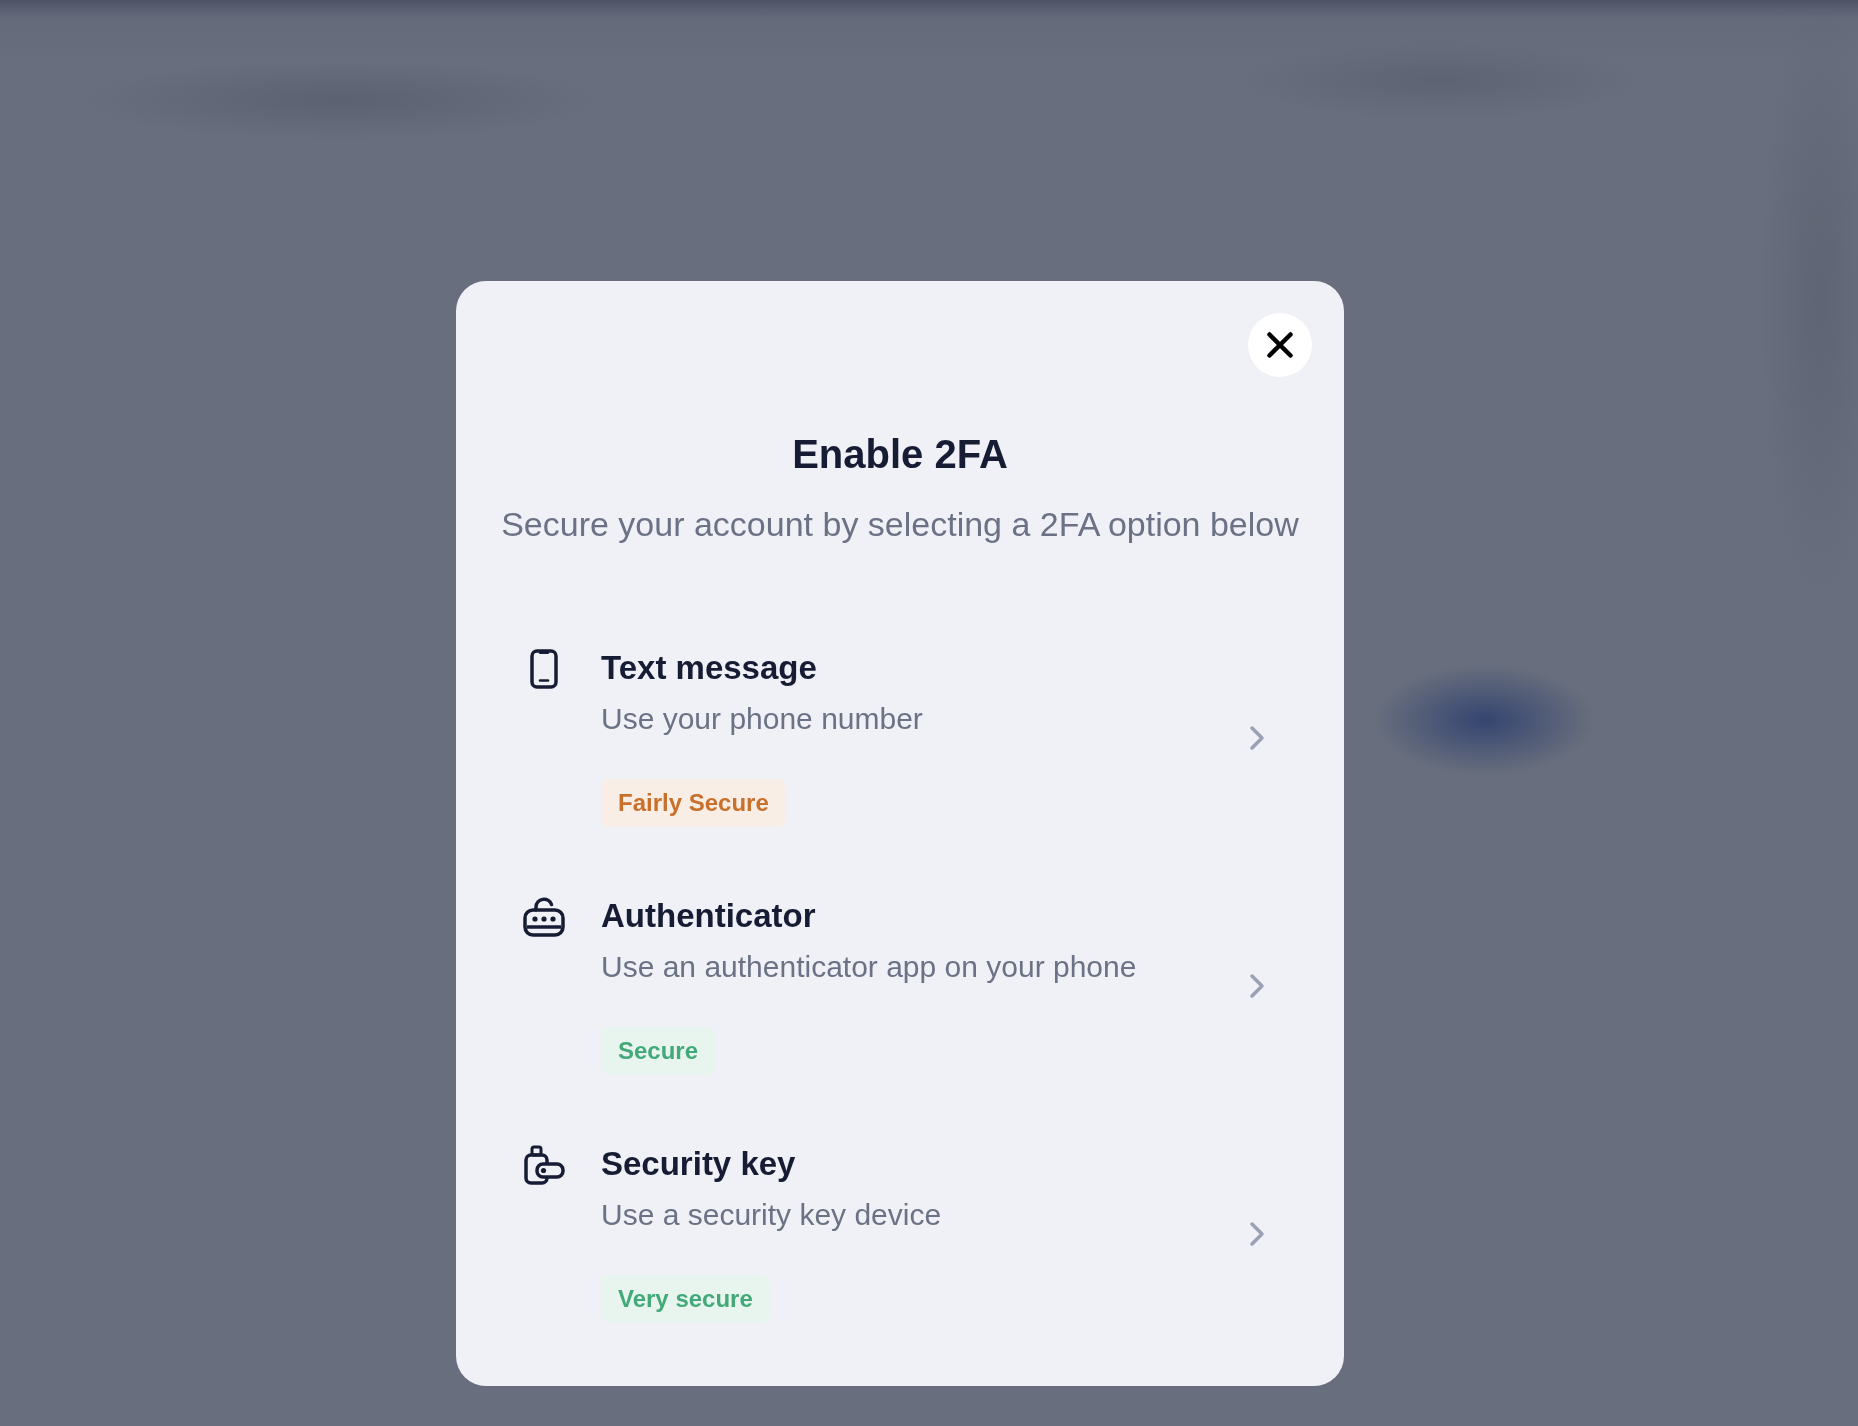 This screenshot has width=1858, height=1426. I want to click on phone-icon, so click(544, 669).